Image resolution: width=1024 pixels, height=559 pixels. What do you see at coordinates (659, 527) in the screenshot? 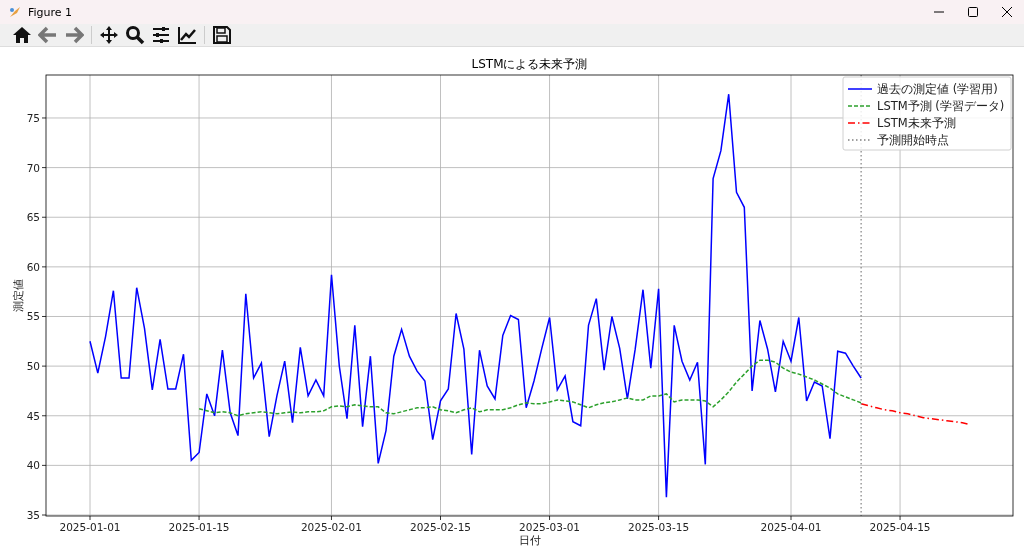
I see `x-tick-label: 2025-03-15` at bounding box center [659, 527].